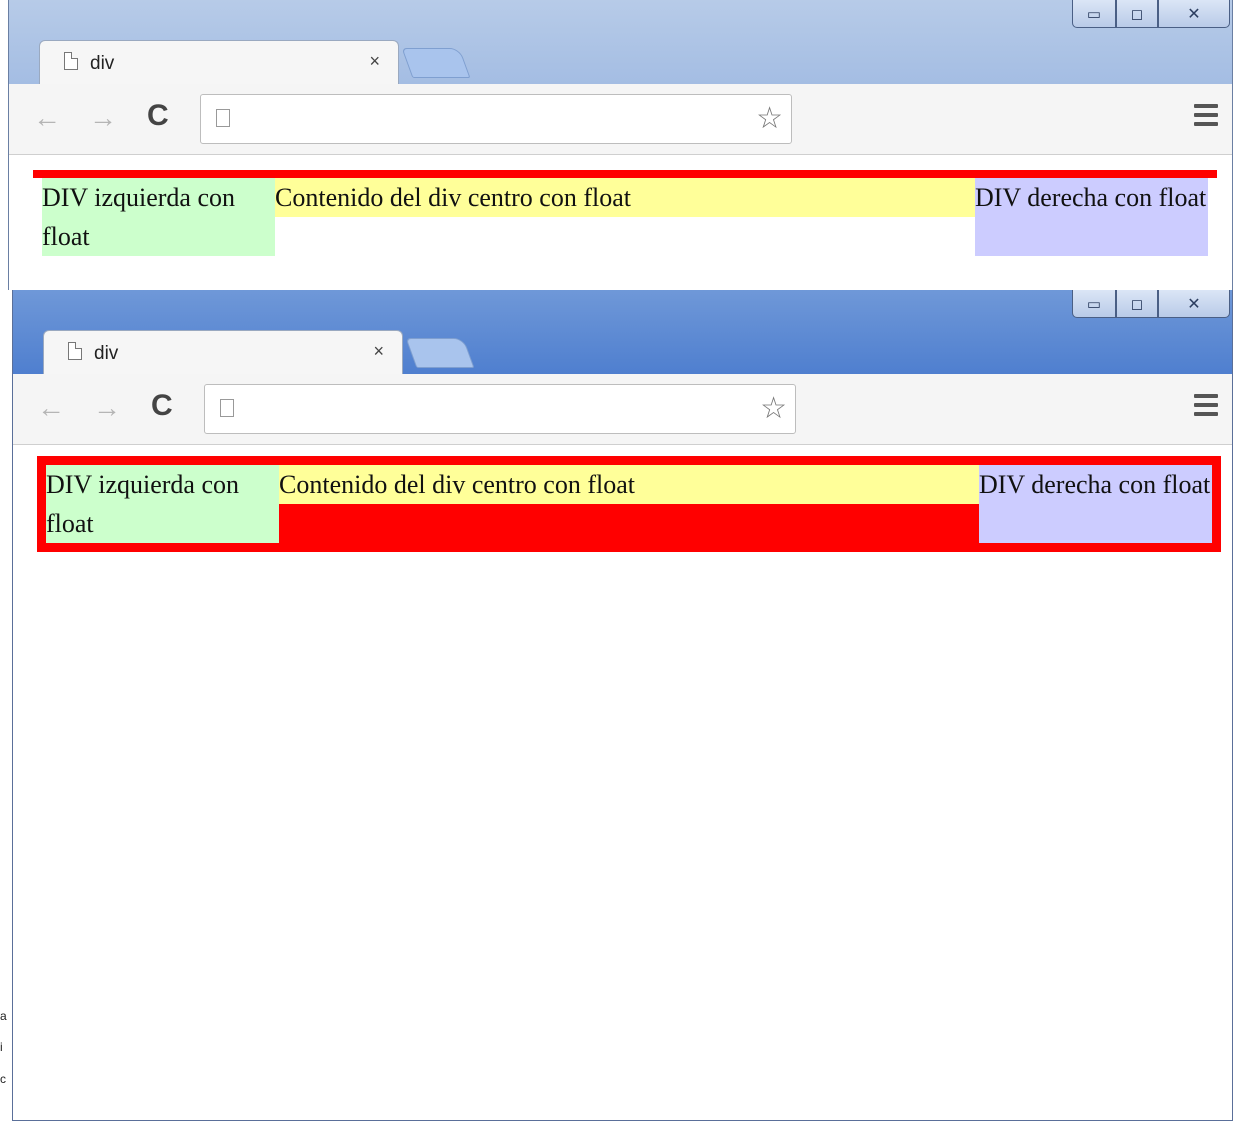 The height and width of the screenshot is (1121, 1233). Describe the element at coordinates (3, 1016) in the screenshot. I see `edge-fragment: a` at that location.